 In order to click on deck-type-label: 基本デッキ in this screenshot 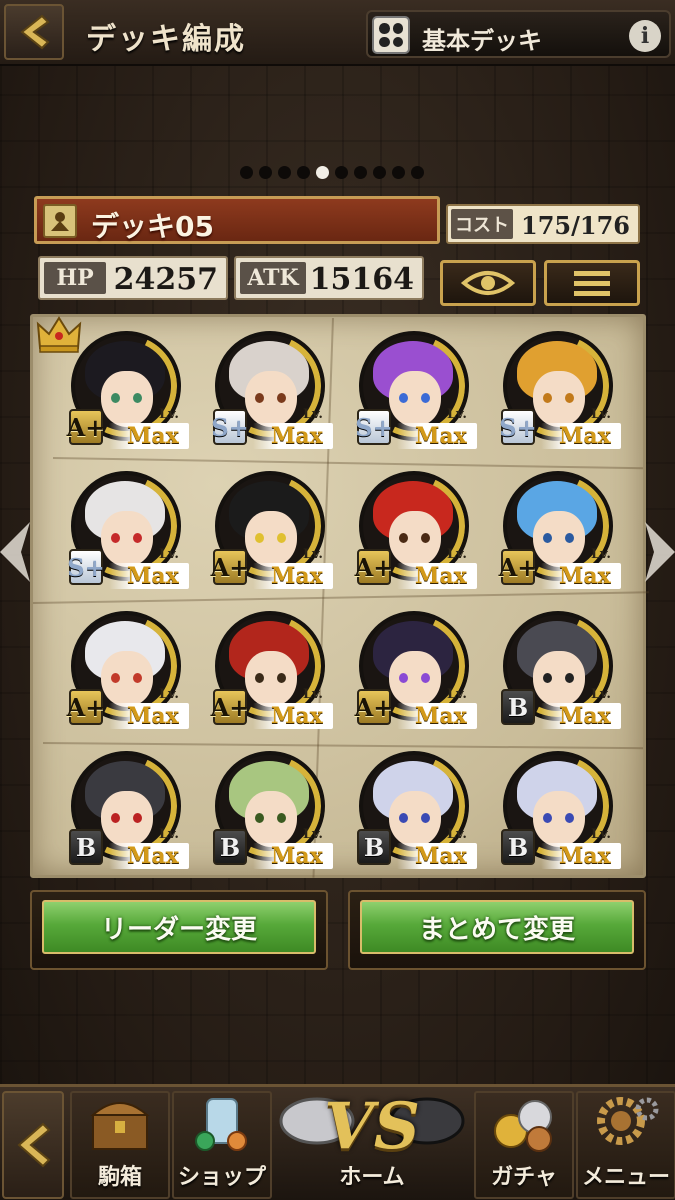, I will do `click(482, 41)`.